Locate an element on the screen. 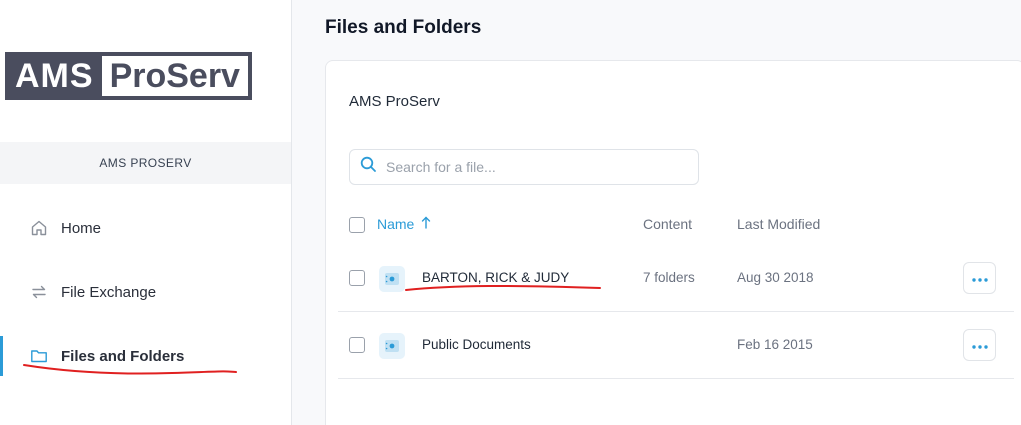 The height and width of the screenshot is (425, 1021). sidebar-item-file-exchange: File Exchange is located at coordinates (145, 292).